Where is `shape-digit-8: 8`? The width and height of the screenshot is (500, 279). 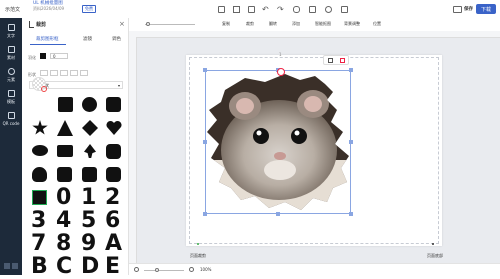
shape-digit-8: 8 is located at coordinates (63, 244).